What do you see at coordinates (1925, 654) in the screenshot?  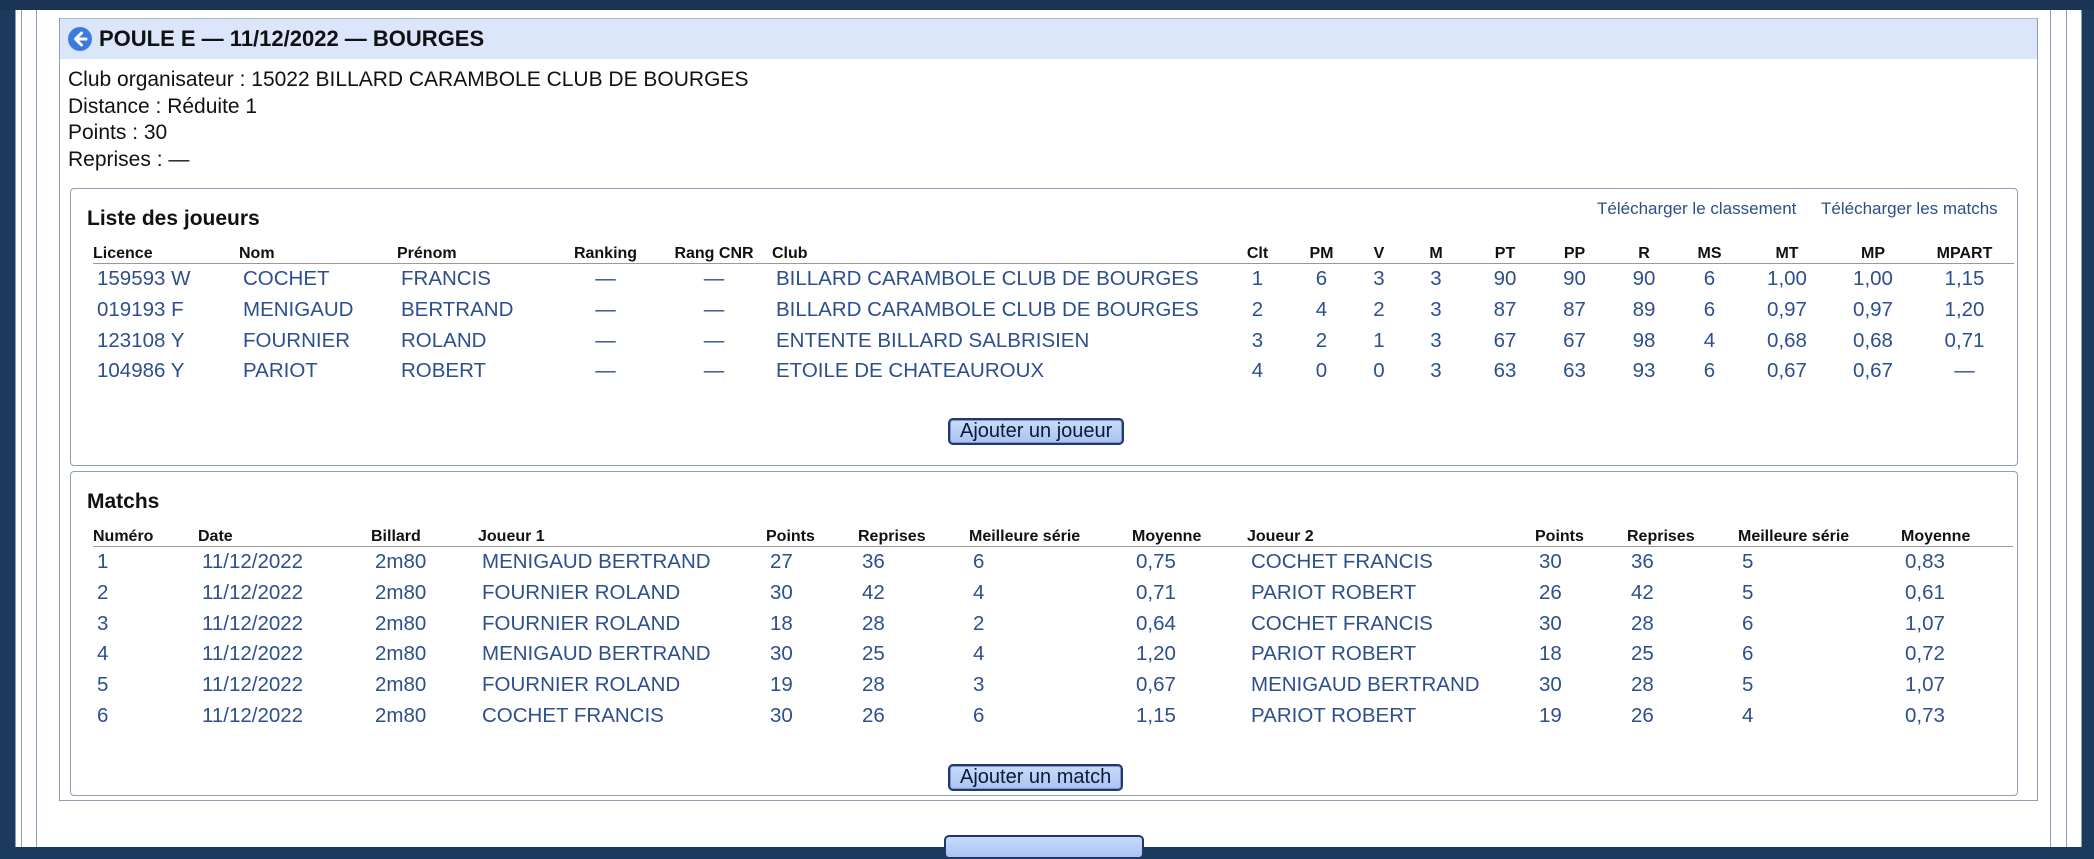 I see `table-cell: 0,72` at bounding box center [1925, 654].